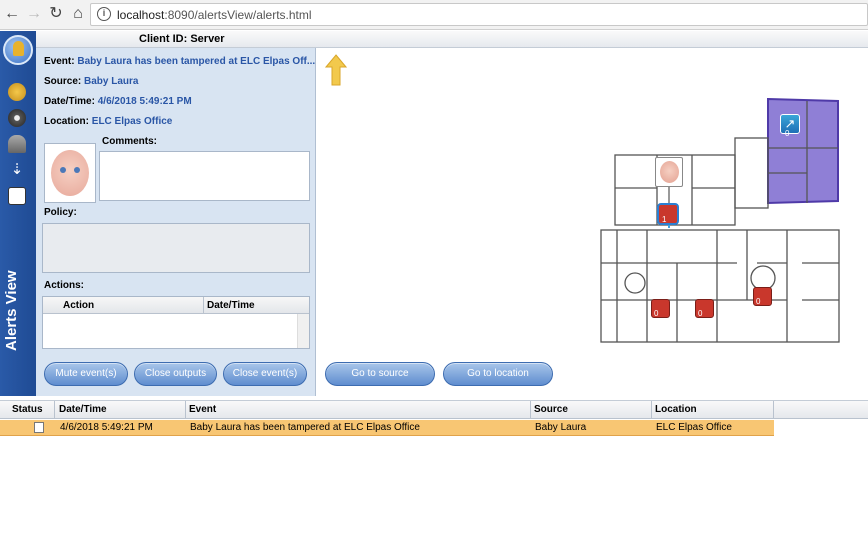  What do you see at coordinates (118, 101) in the screenshot?
I see `datetime-field: Date/Time: 4/6/2018 5:49:21 PM` at bounding box center [118, 101].